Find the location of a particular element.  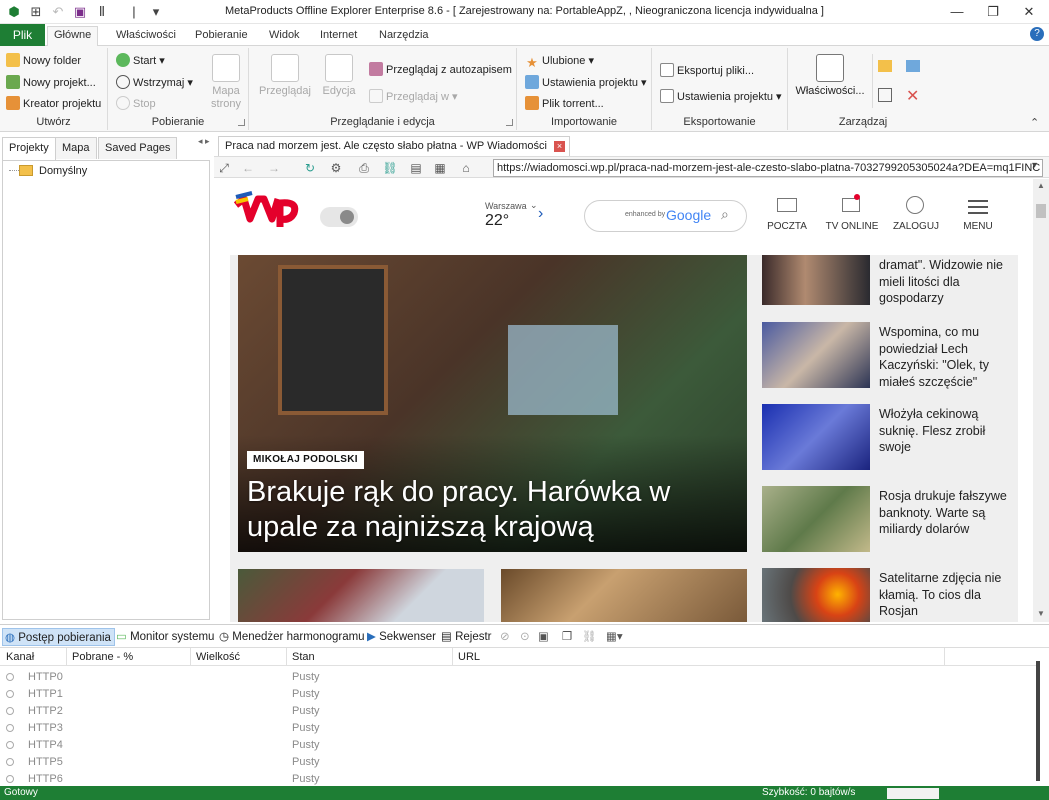

url-dropdown-icon: ▾ is located at coordinates (1034, 165).